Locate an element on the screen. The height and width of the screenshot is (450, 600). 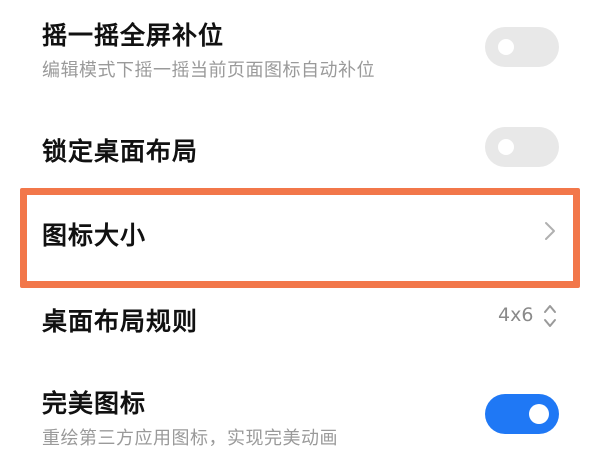
layout-rule-value: 4x6 is located at coordinates (516, 315).